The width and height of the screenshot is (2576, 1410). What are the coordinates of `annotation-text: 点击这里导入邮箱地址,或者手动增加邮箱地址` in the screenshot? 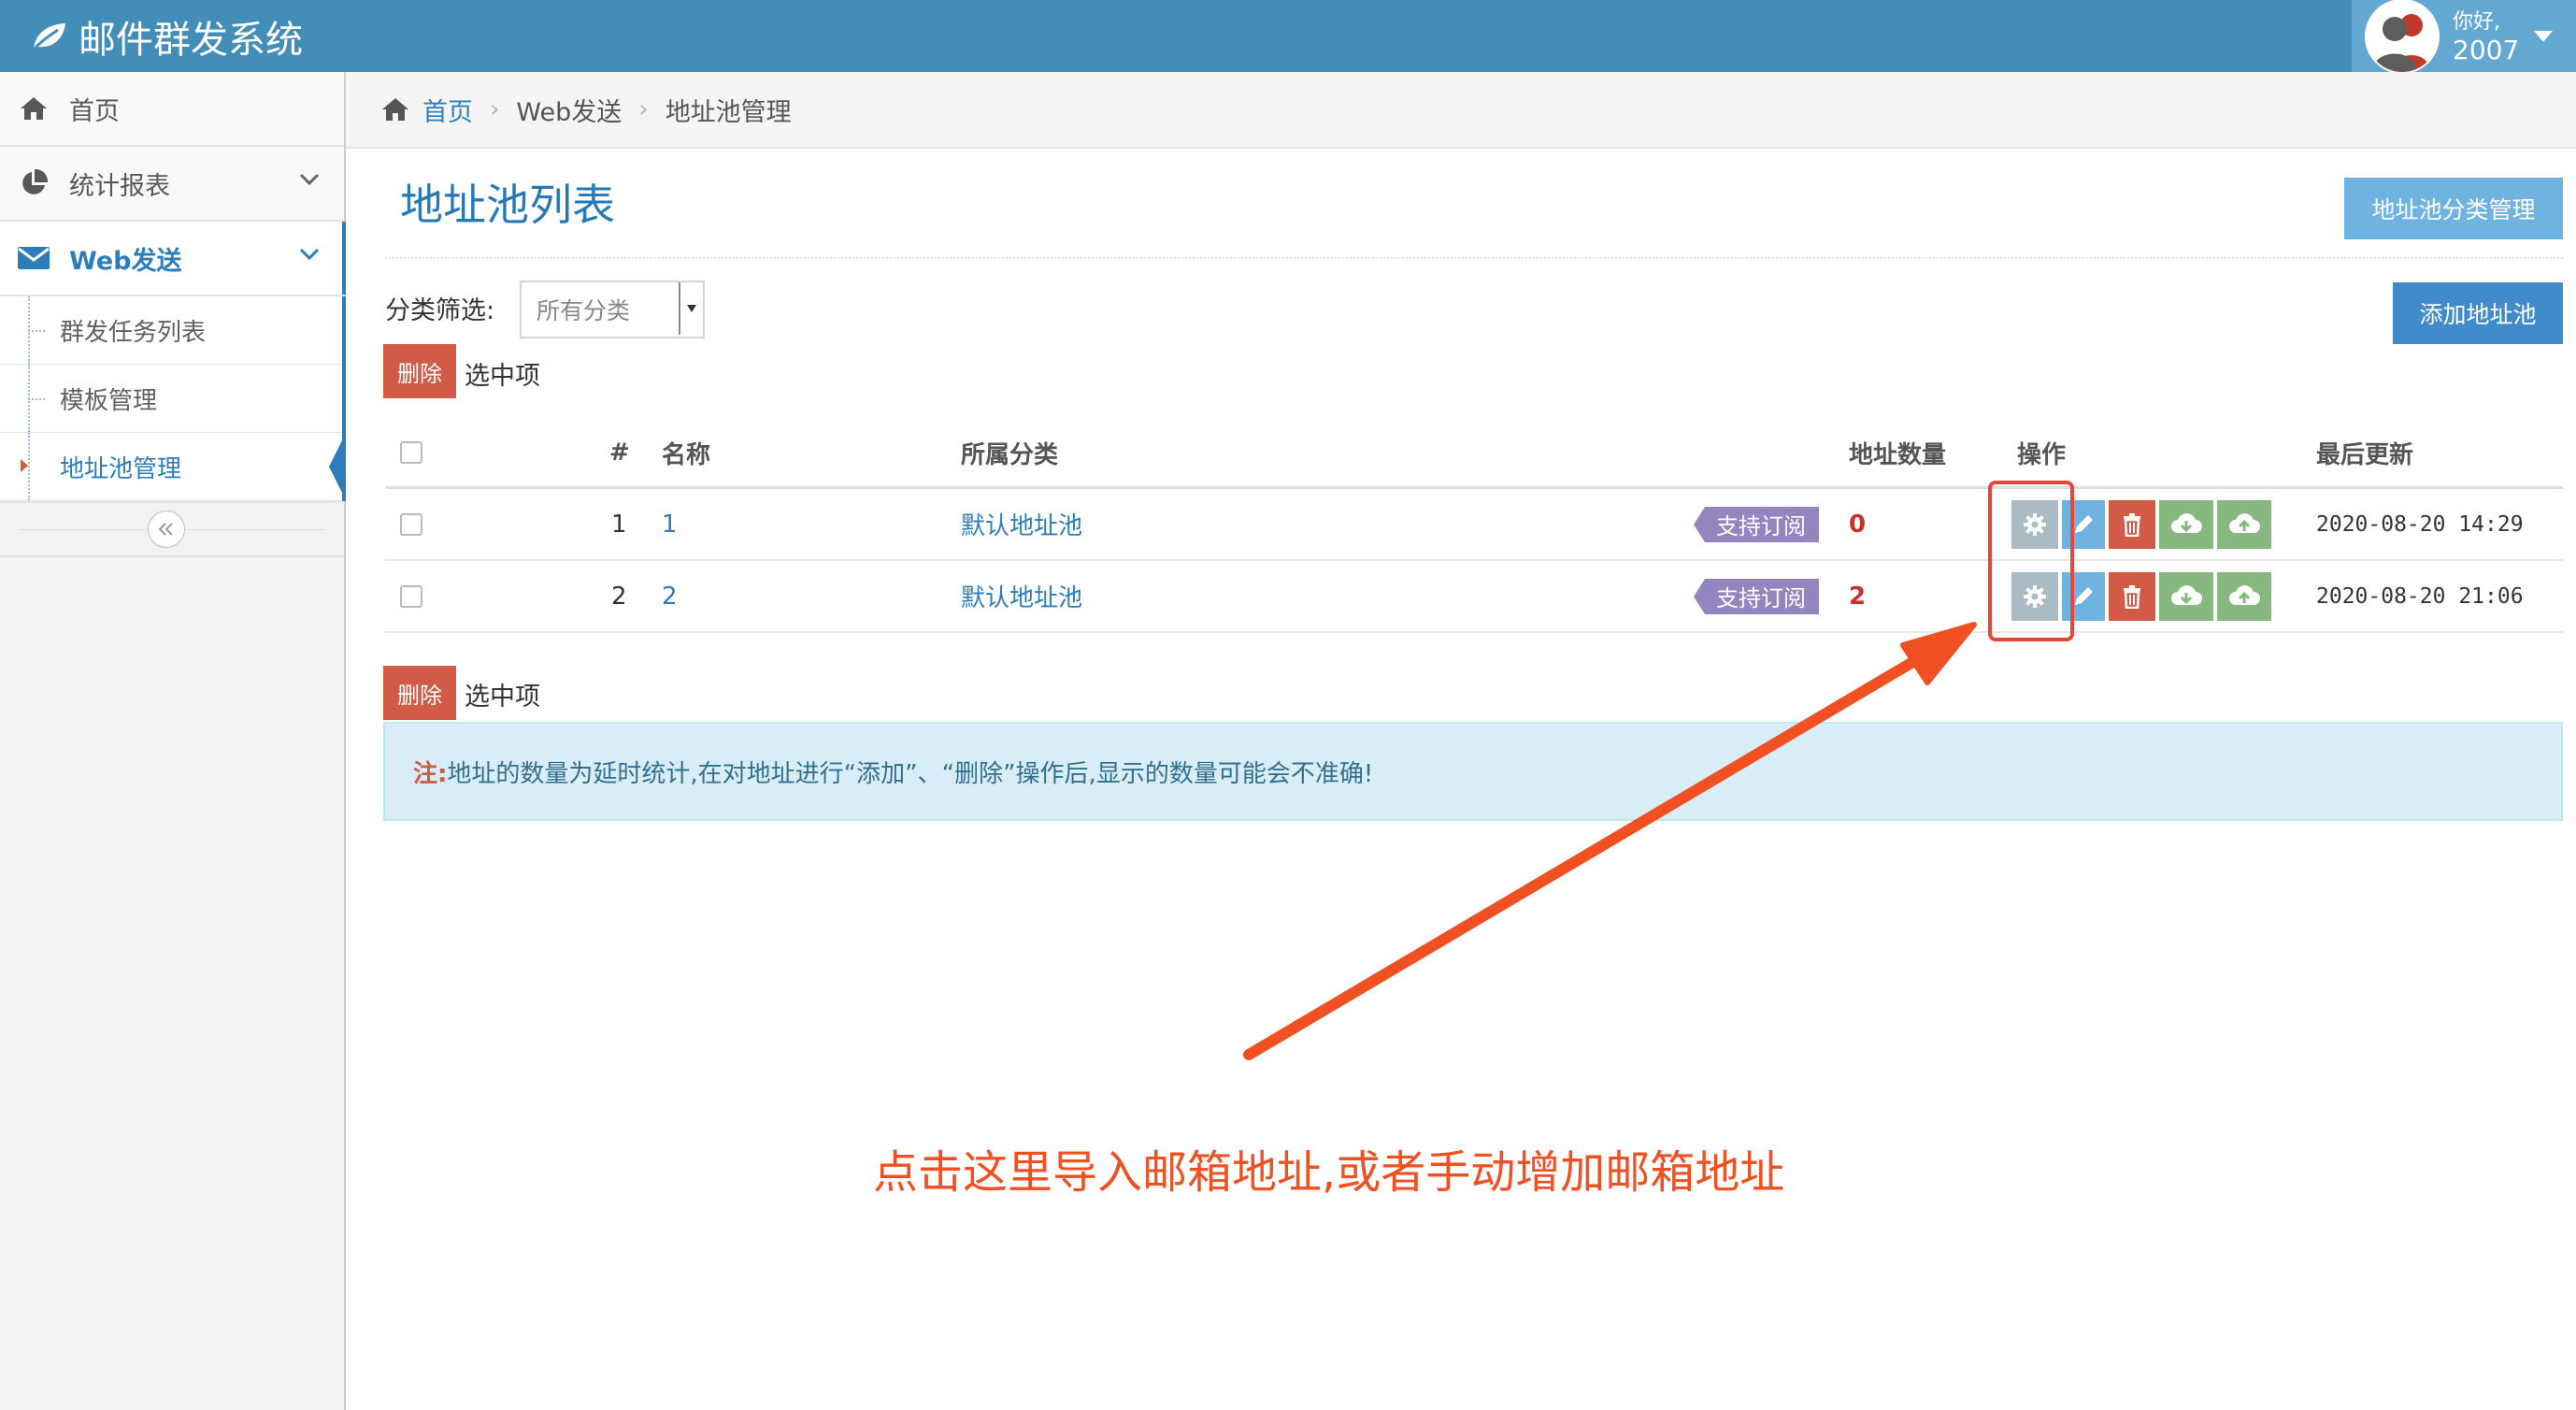 It's located at (1329, 1172).